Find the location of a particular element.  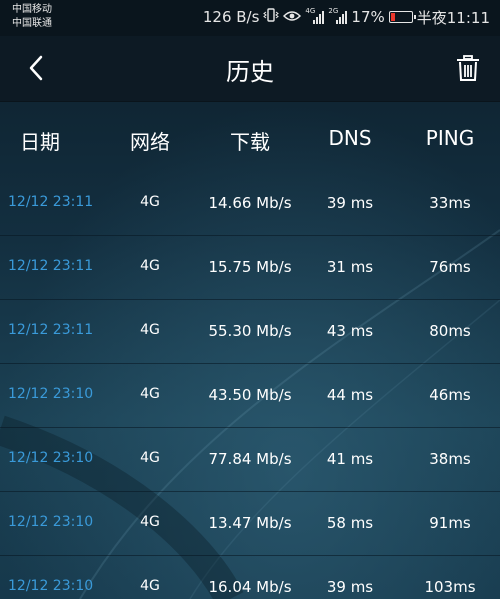

row-download: 13.47 Mb/s is located at coordinates (250, 523).